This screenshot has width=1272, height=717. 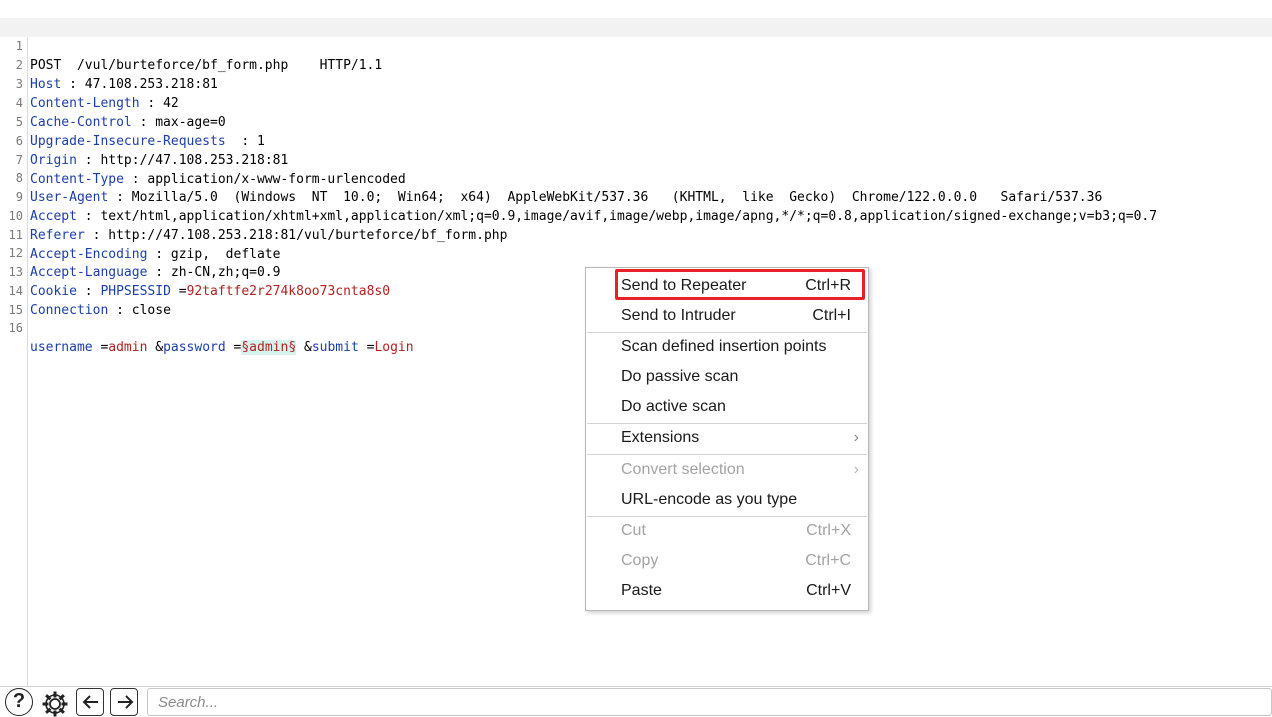 I want to click on arrow-right-icon, so click(x=126, y=702).